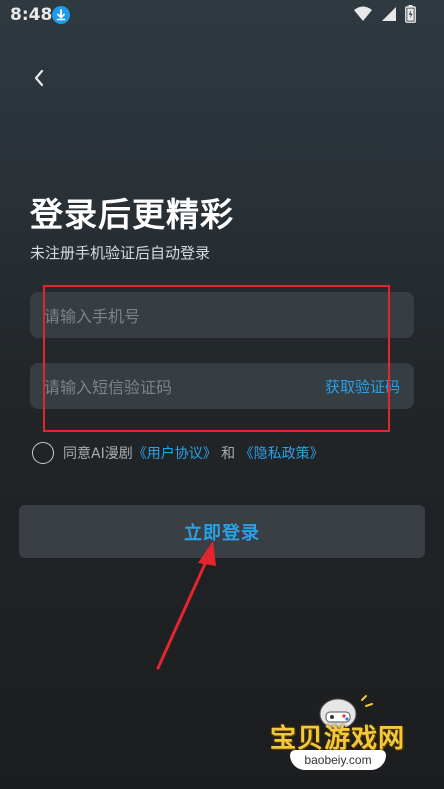 This screenshot has width=444, height=789. I want to click on annotation-arrow, so click(186, 605).